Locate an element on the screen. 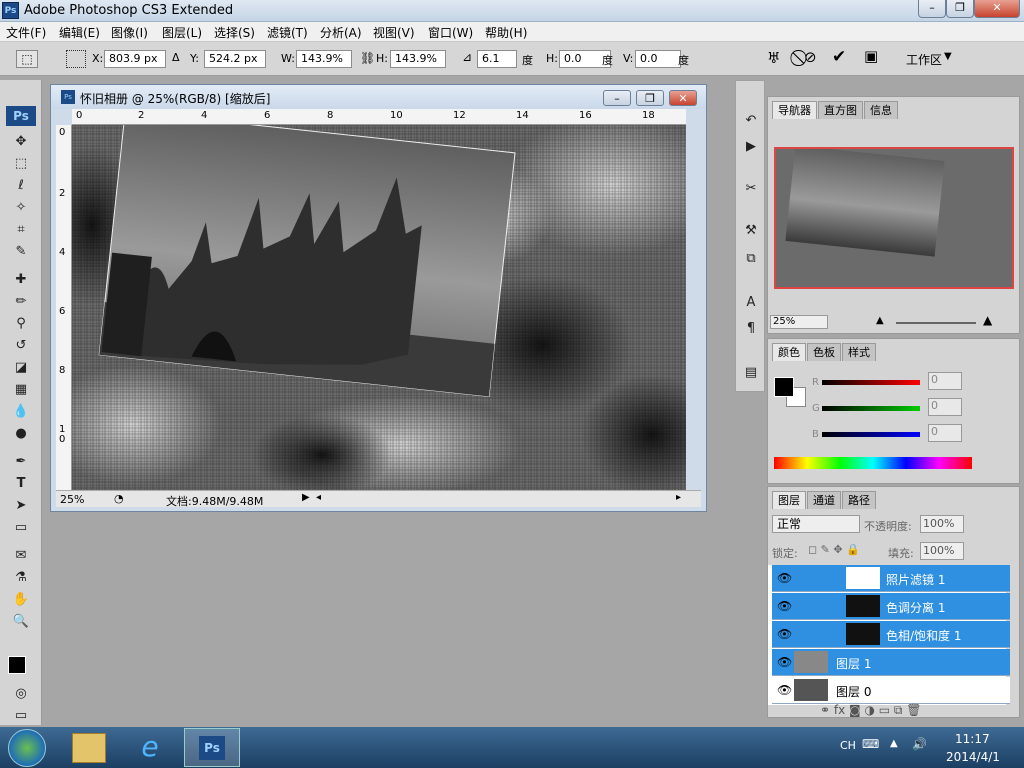 The width and height of the screenshot is (1024, 768). language-indicator: CH is located at coordinates (848, 745).